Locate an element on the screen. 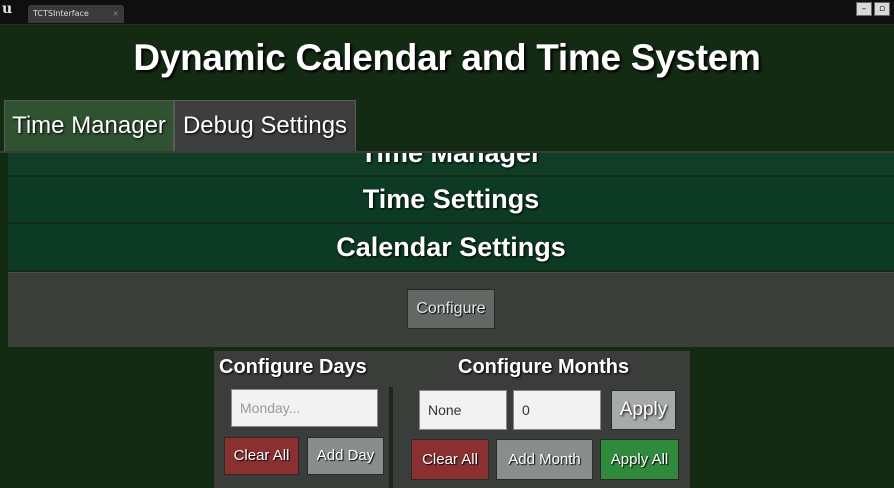 The height and width of the screenshot is (488, 894). add-day-button: Add Day is located at coordinates (345, 456).